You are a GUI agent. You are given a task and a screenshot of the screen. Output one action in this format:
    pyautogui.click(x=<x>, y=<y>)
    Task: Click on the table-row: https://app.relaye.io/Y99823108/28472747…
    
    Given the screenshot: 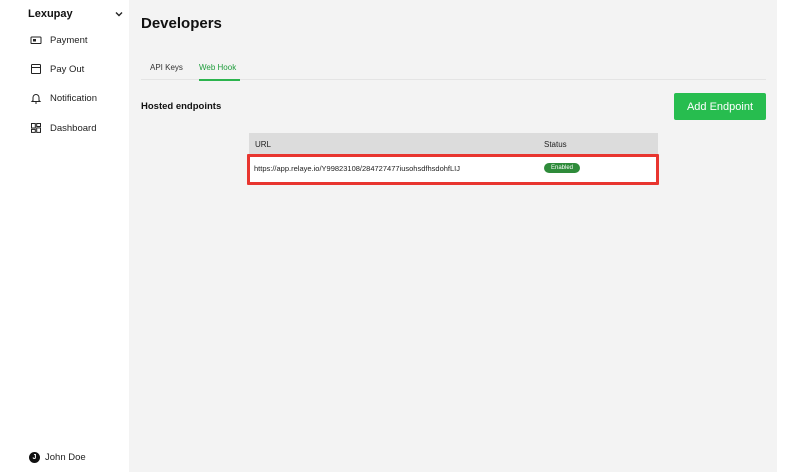 What is the action you would take?
    pyautogui.click(x=453, y=168)
    